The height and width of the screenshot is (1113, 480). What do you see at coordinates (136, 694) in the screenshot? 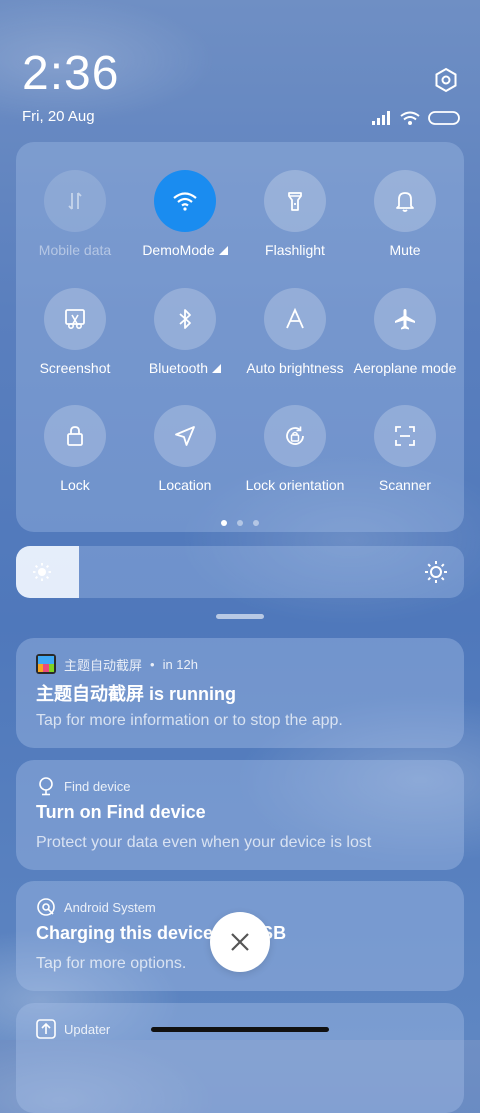
I see `notification-title: 主题自动截屏 is running` at bounding box center [136, 694].